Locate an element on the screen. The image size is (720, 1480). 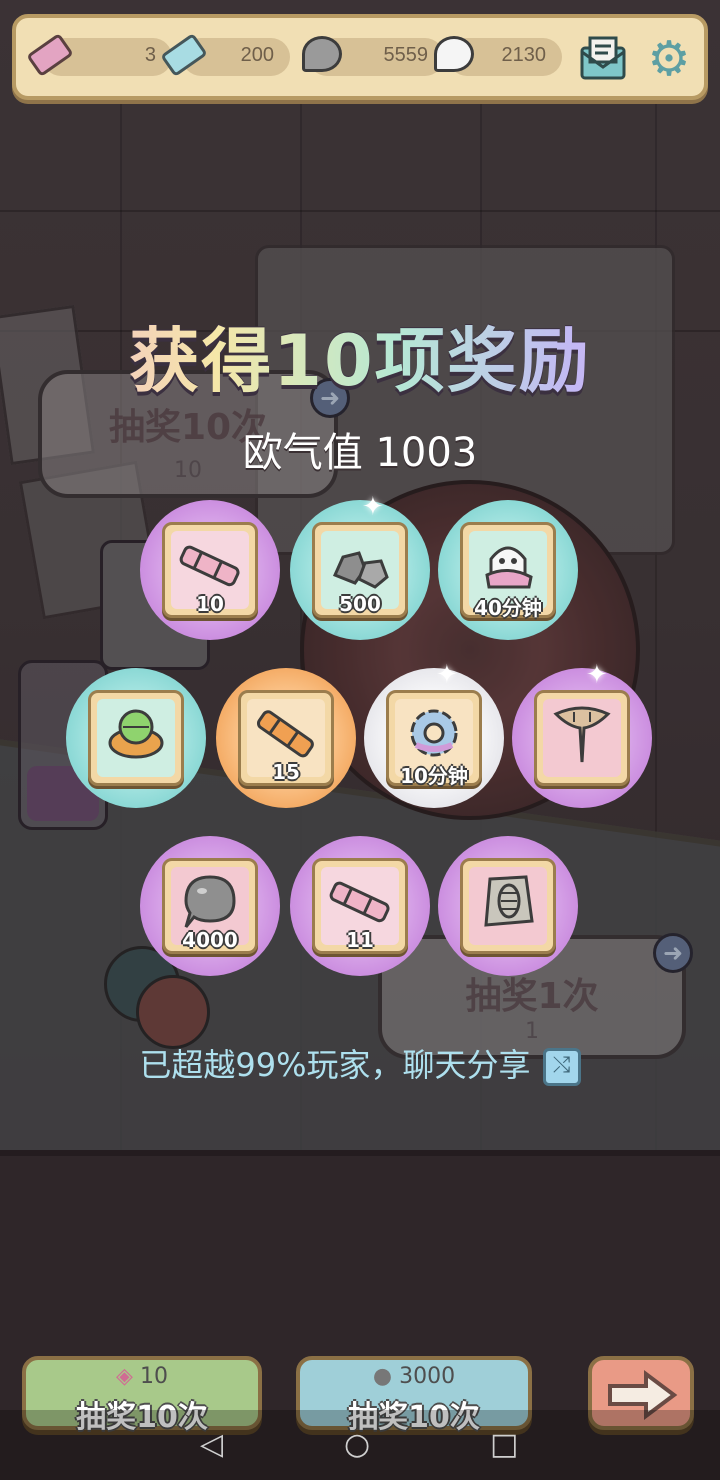
share-row: 已超越99%玩家，聊天分享 ⤭ is located at coordinates (360, 1063).